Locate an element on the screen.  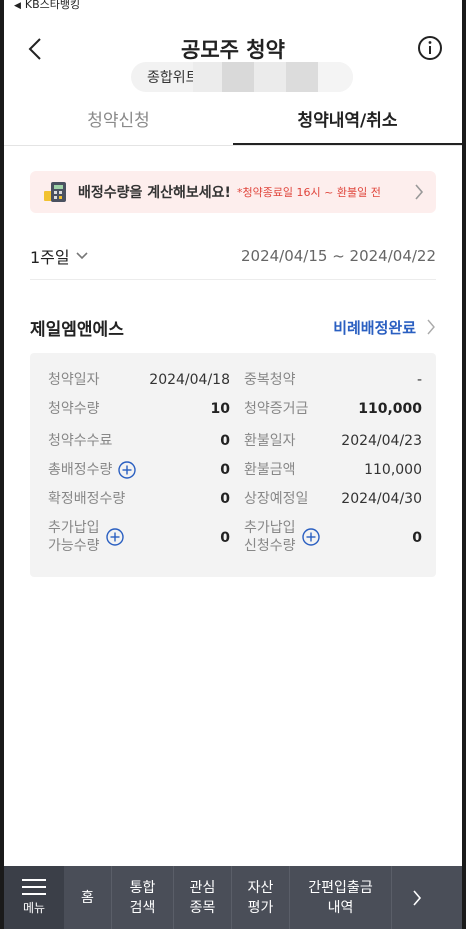
listing-date-label: 상장예정일 is located at coordinates (276, 499).